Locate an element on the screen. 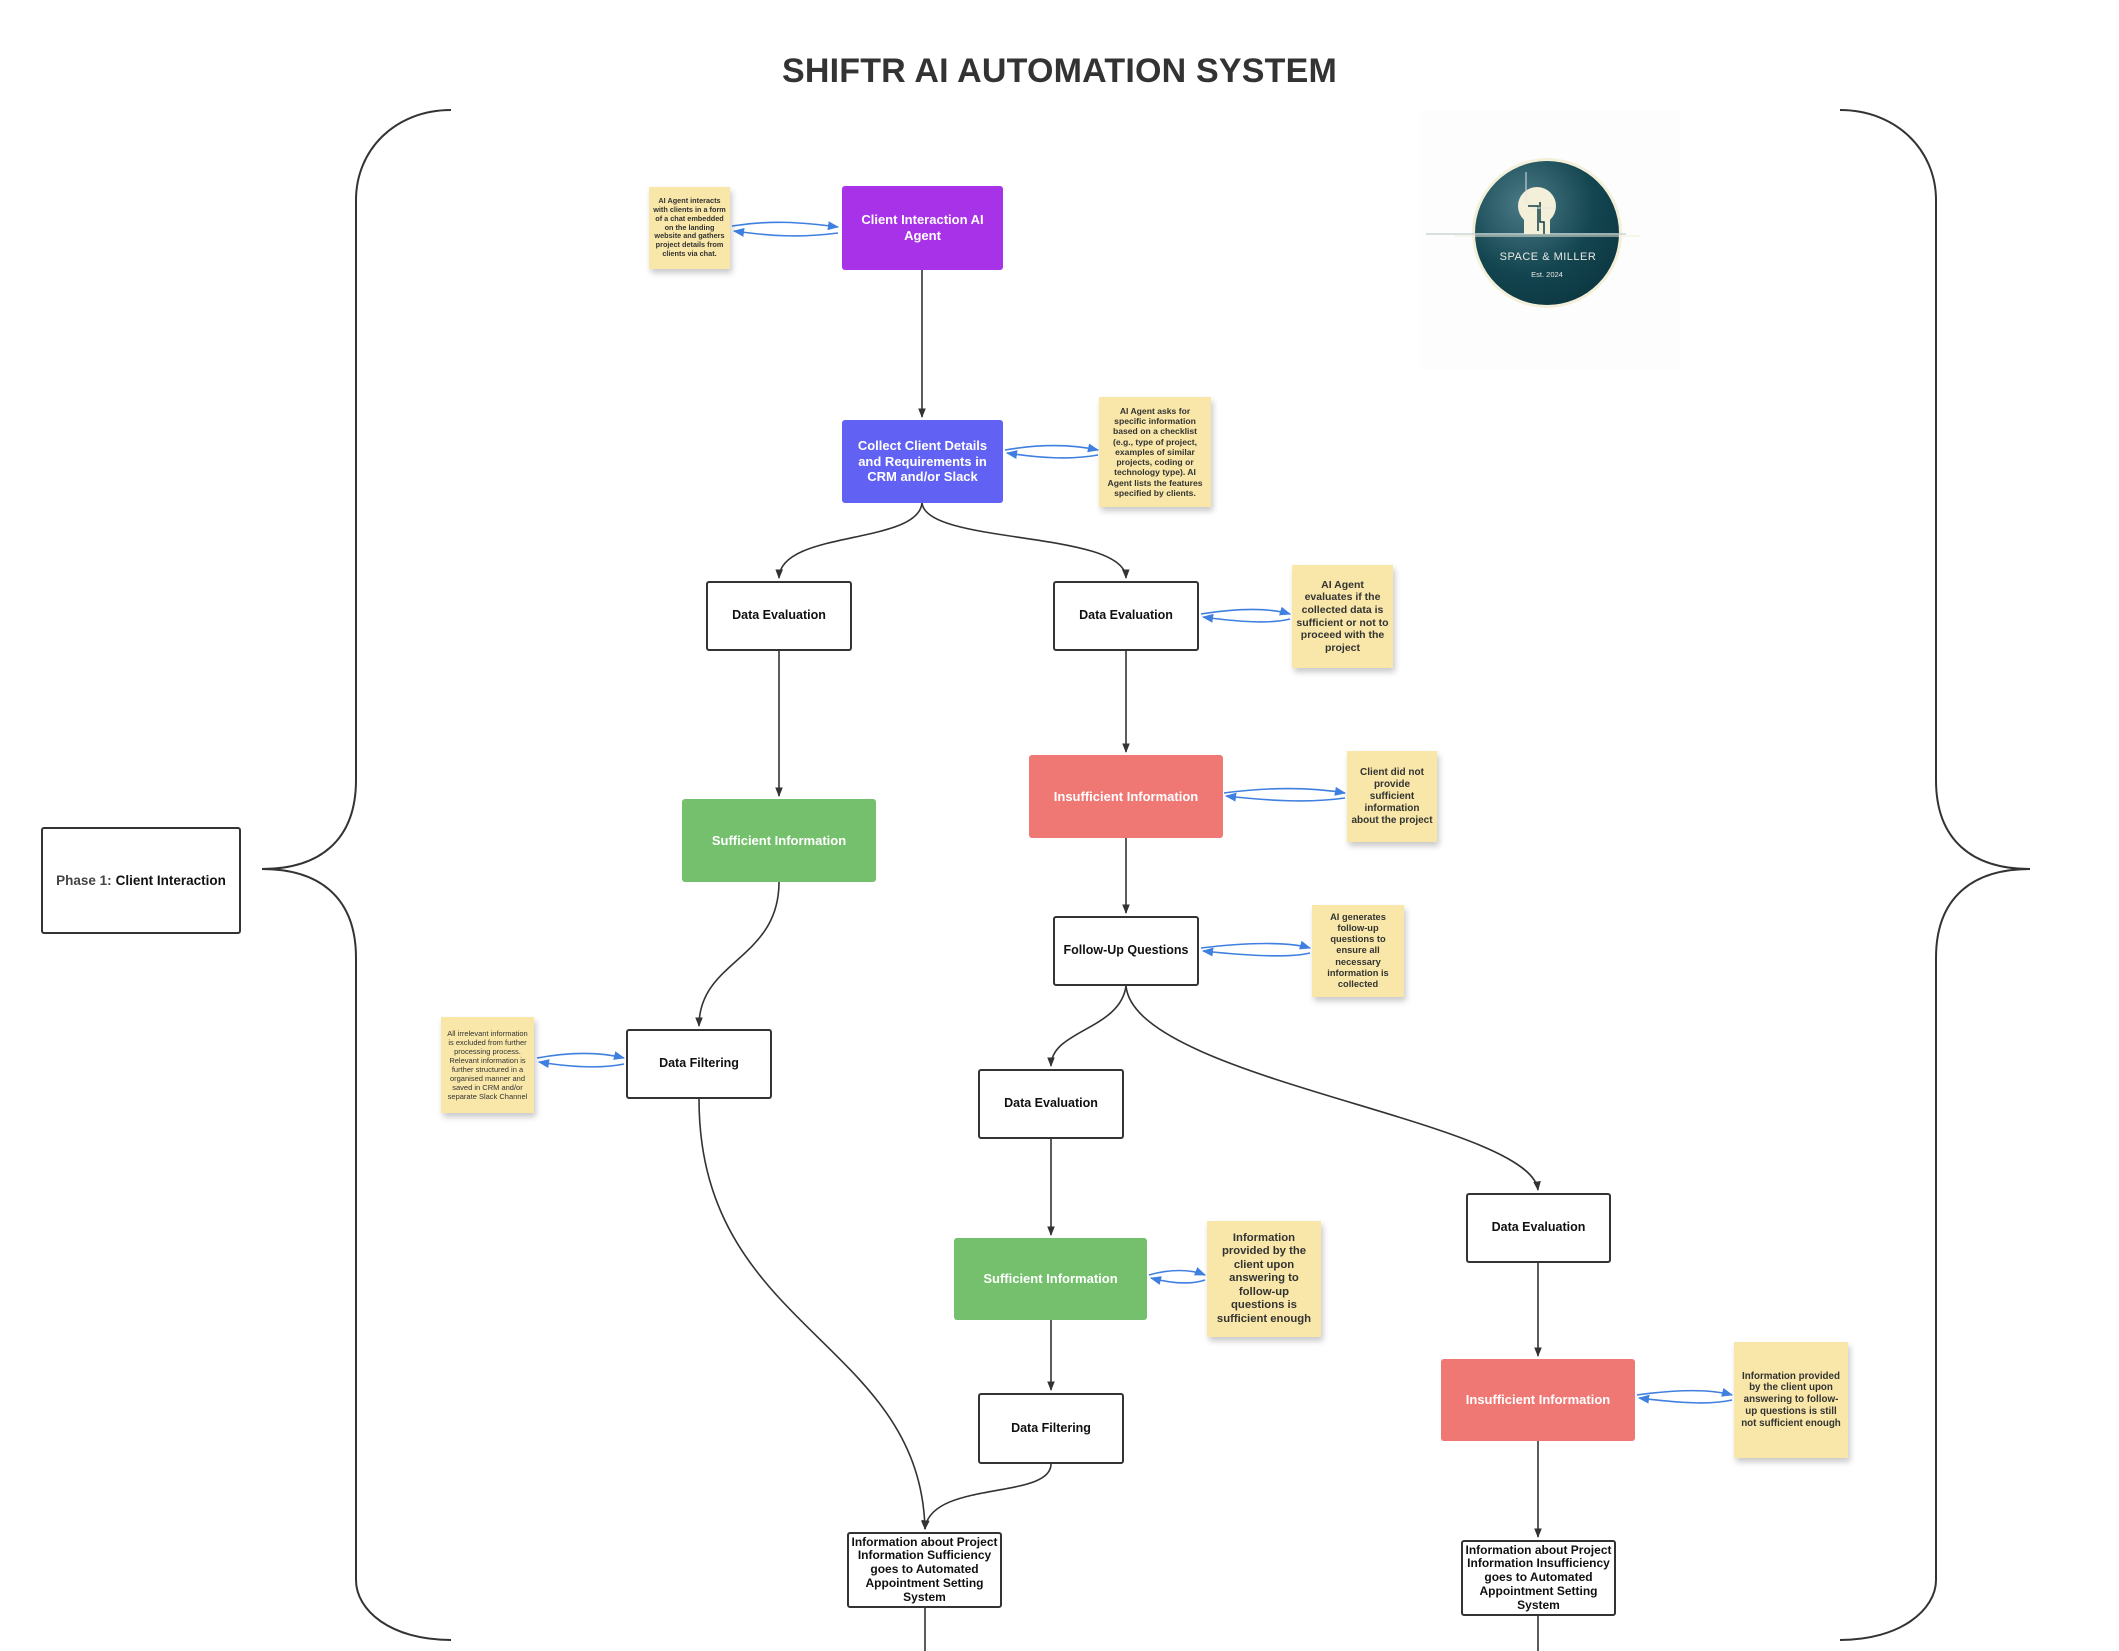 The width and height of the screenshot is (2119, 1651). feedback-loop-sufficient-mid-back is located at coordinates (1177, 1280).